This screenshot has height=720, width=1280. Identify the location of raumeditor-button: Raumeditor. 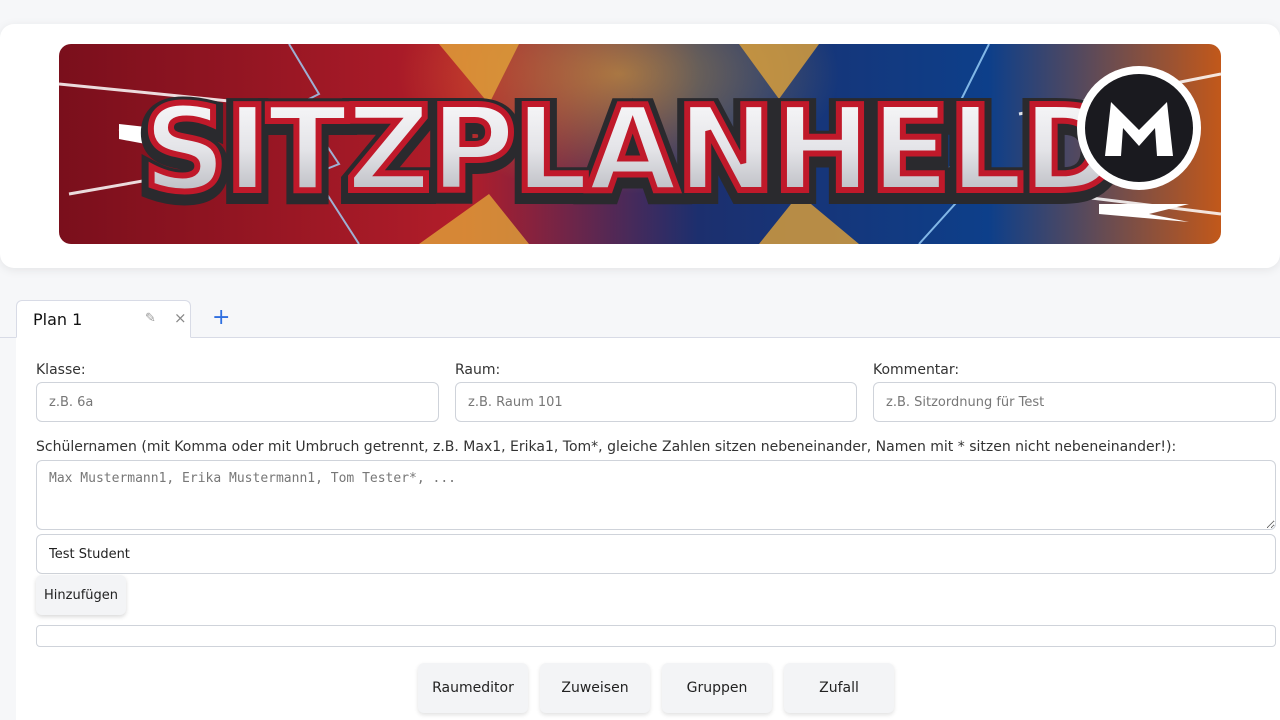
(473, 688).